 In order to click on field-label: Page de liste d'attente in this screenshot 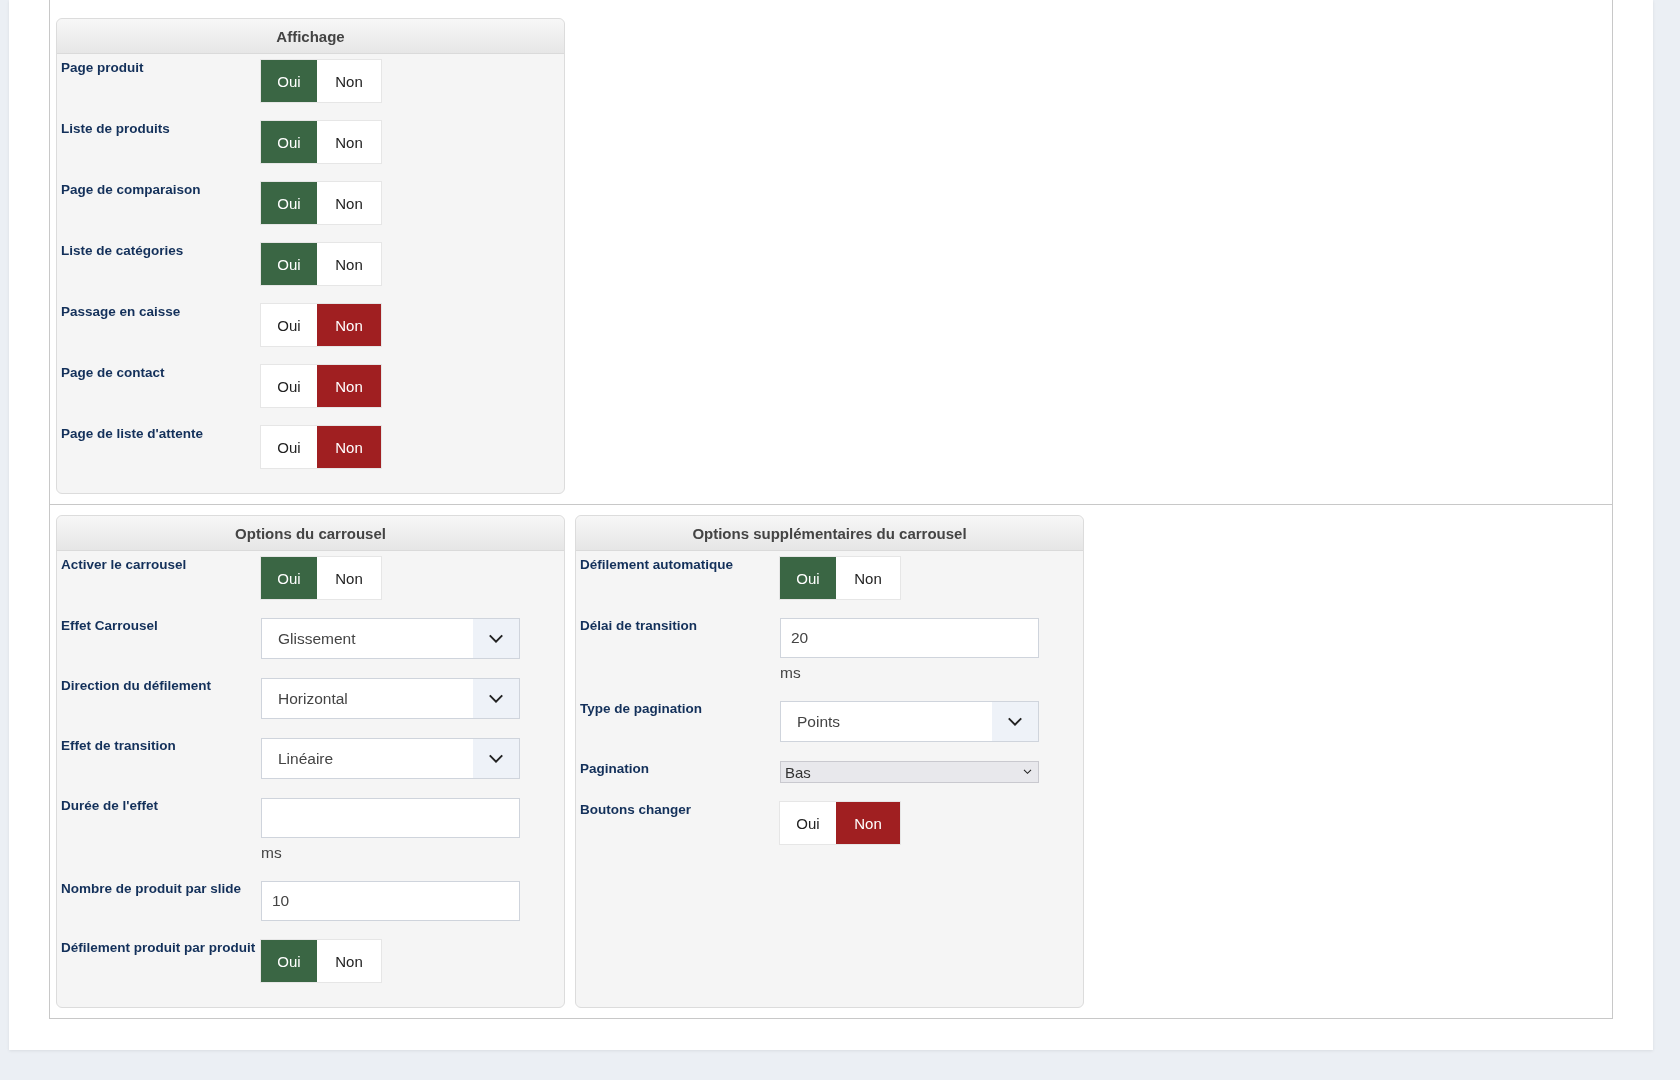, I will do `click(132, 434)`.